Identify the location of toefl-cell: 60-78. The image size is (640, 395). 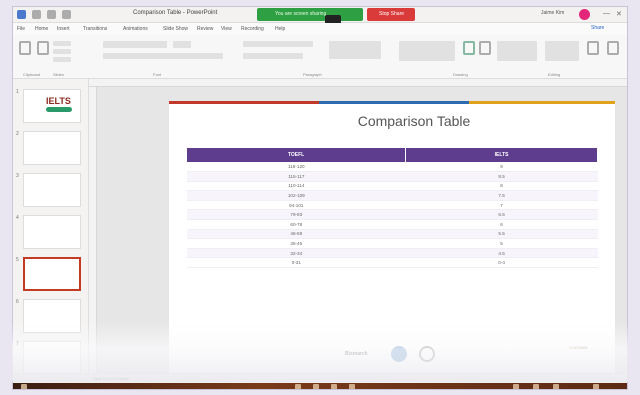
(296, 224).